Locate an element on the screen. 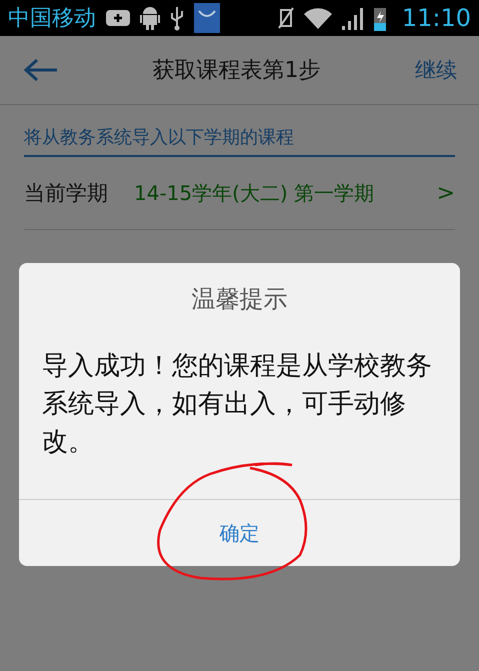  vibrate-off-icon is located at coordinates (286, 18).